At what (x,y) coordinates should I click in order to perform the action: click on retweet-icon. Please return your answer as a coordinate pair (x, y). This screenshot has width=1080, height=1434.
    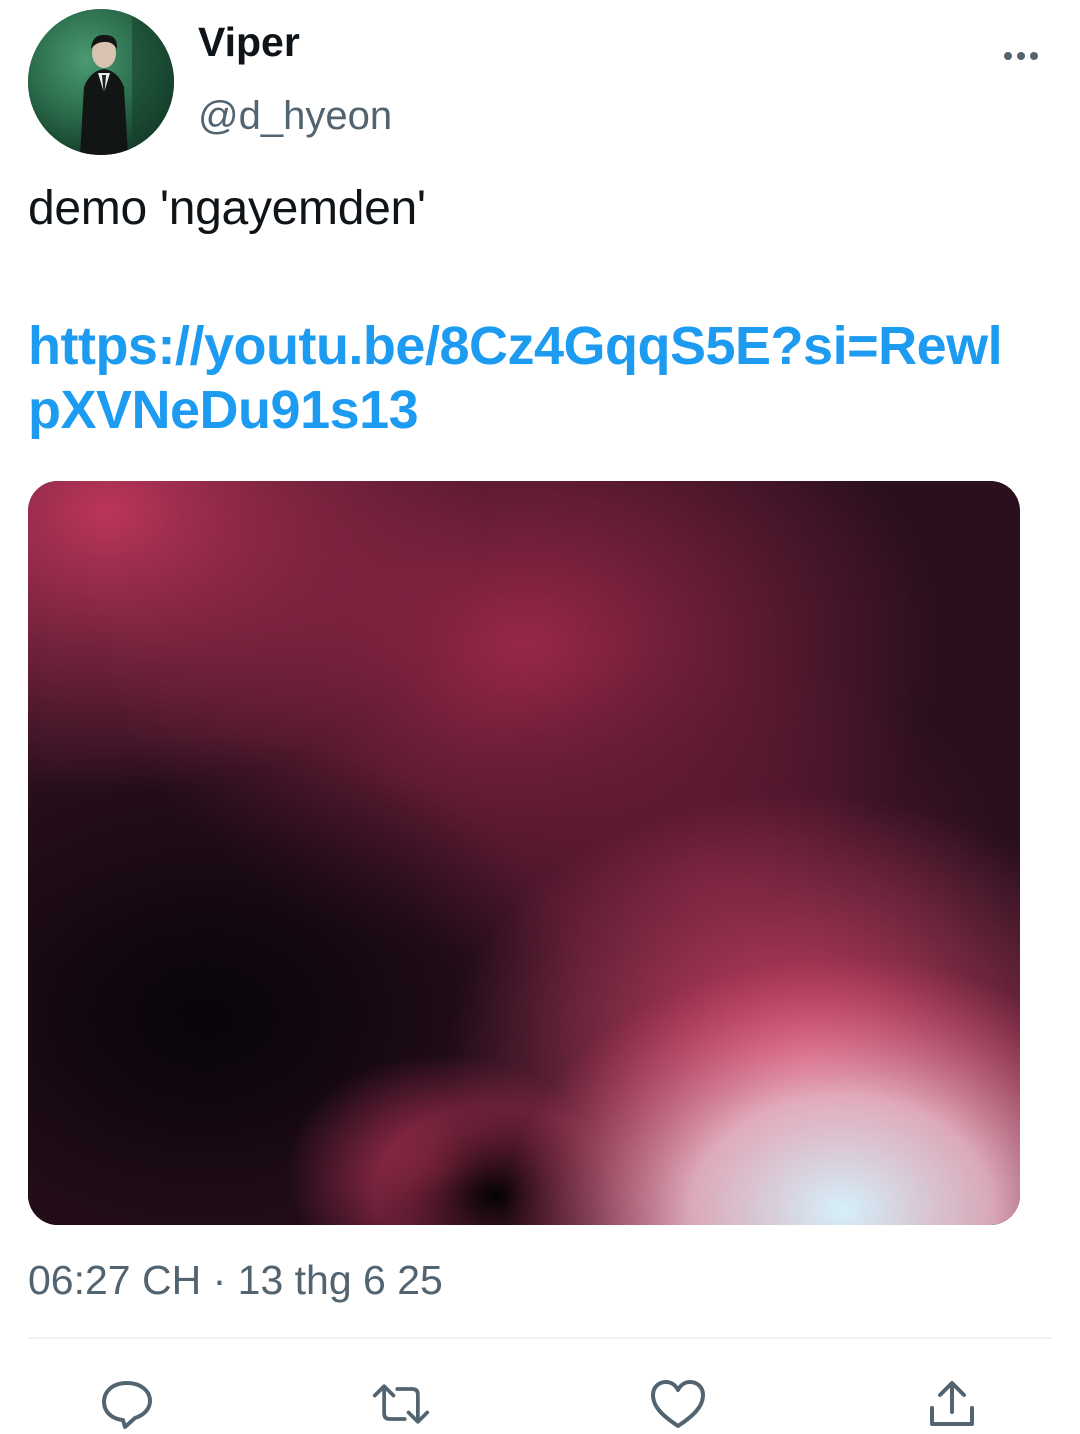
    Looking at the image, I should click on (401, 1404).